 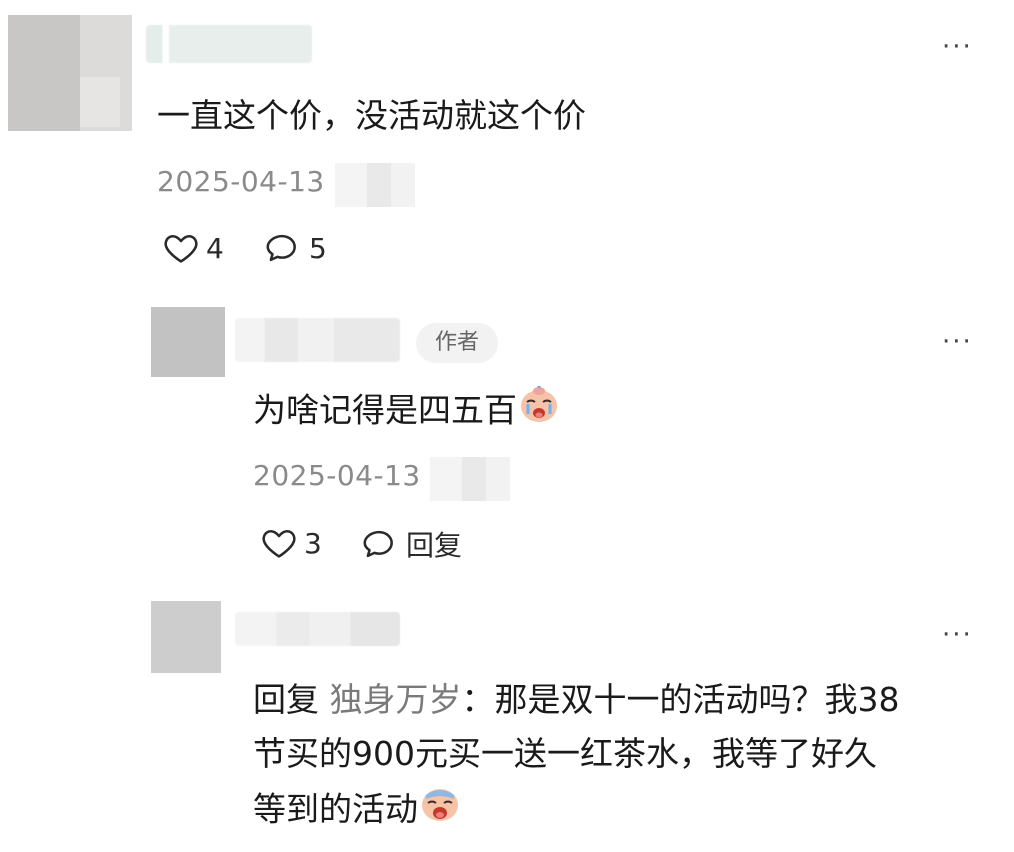 I want to click on like-count: 3, so click(x=313, y=543).